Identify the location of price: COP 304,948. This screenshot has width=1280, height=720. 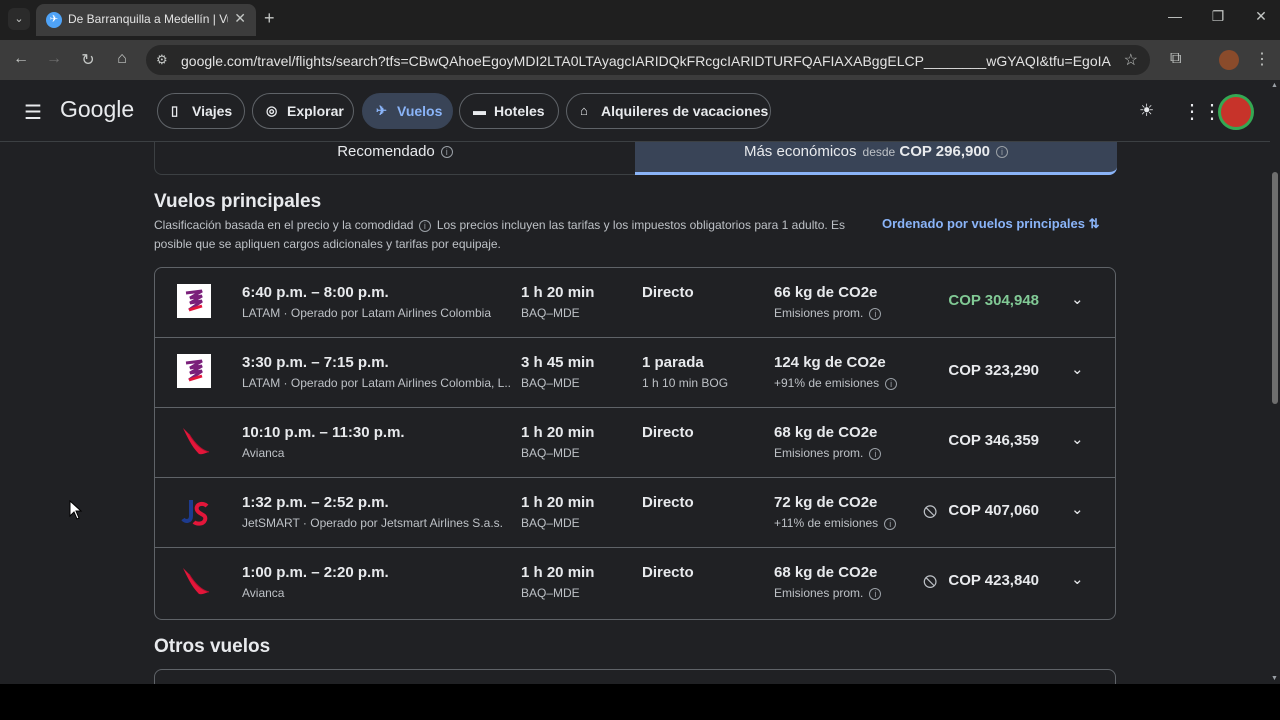
(993, 300).